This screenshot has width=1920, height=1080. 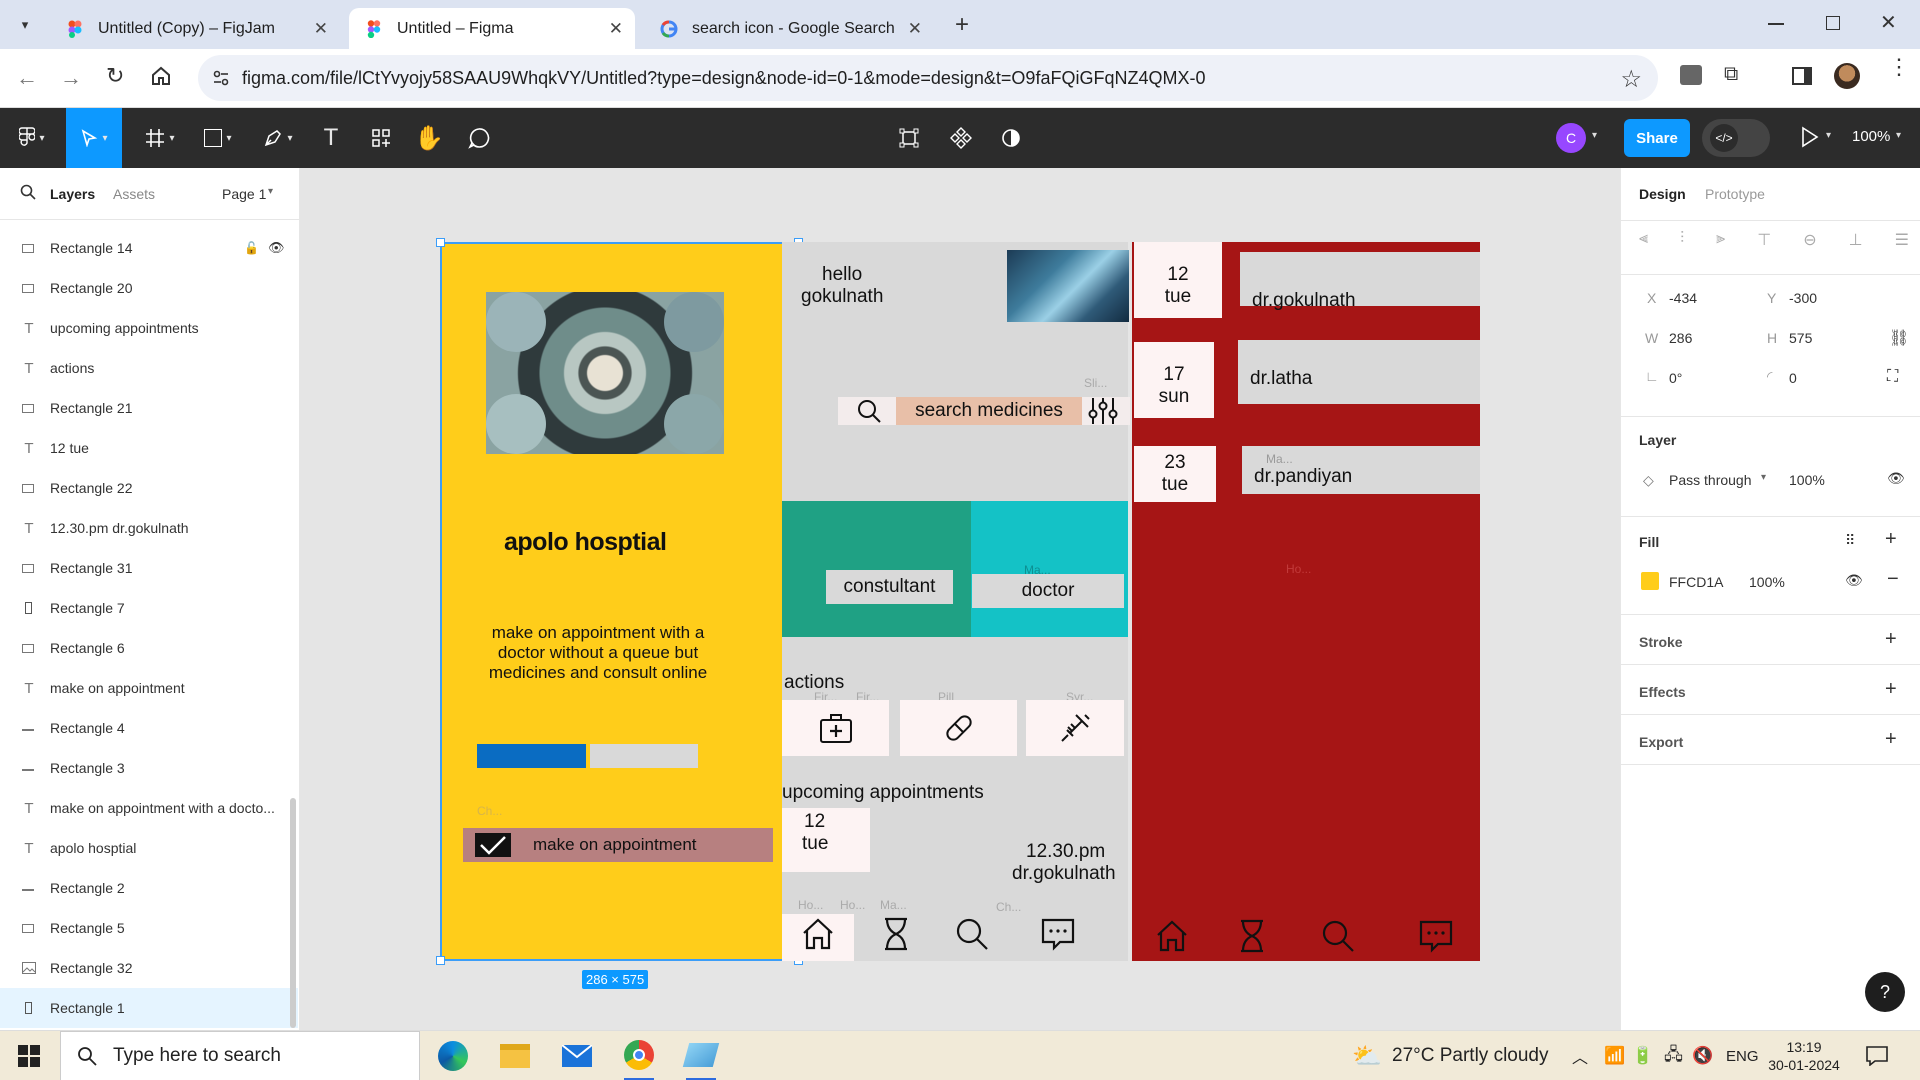 What do you see at coordinates (149, 888) in the screenshot?
I see `layer-row: Rectangle 2` at bounding box center [149, 888].